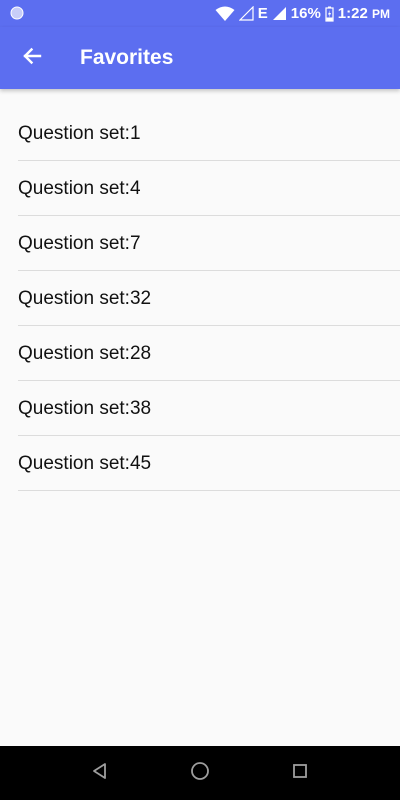 The width and height of the screenshot is (400, 800). I want to click on list-item: Question set:4, so click(200, 188).